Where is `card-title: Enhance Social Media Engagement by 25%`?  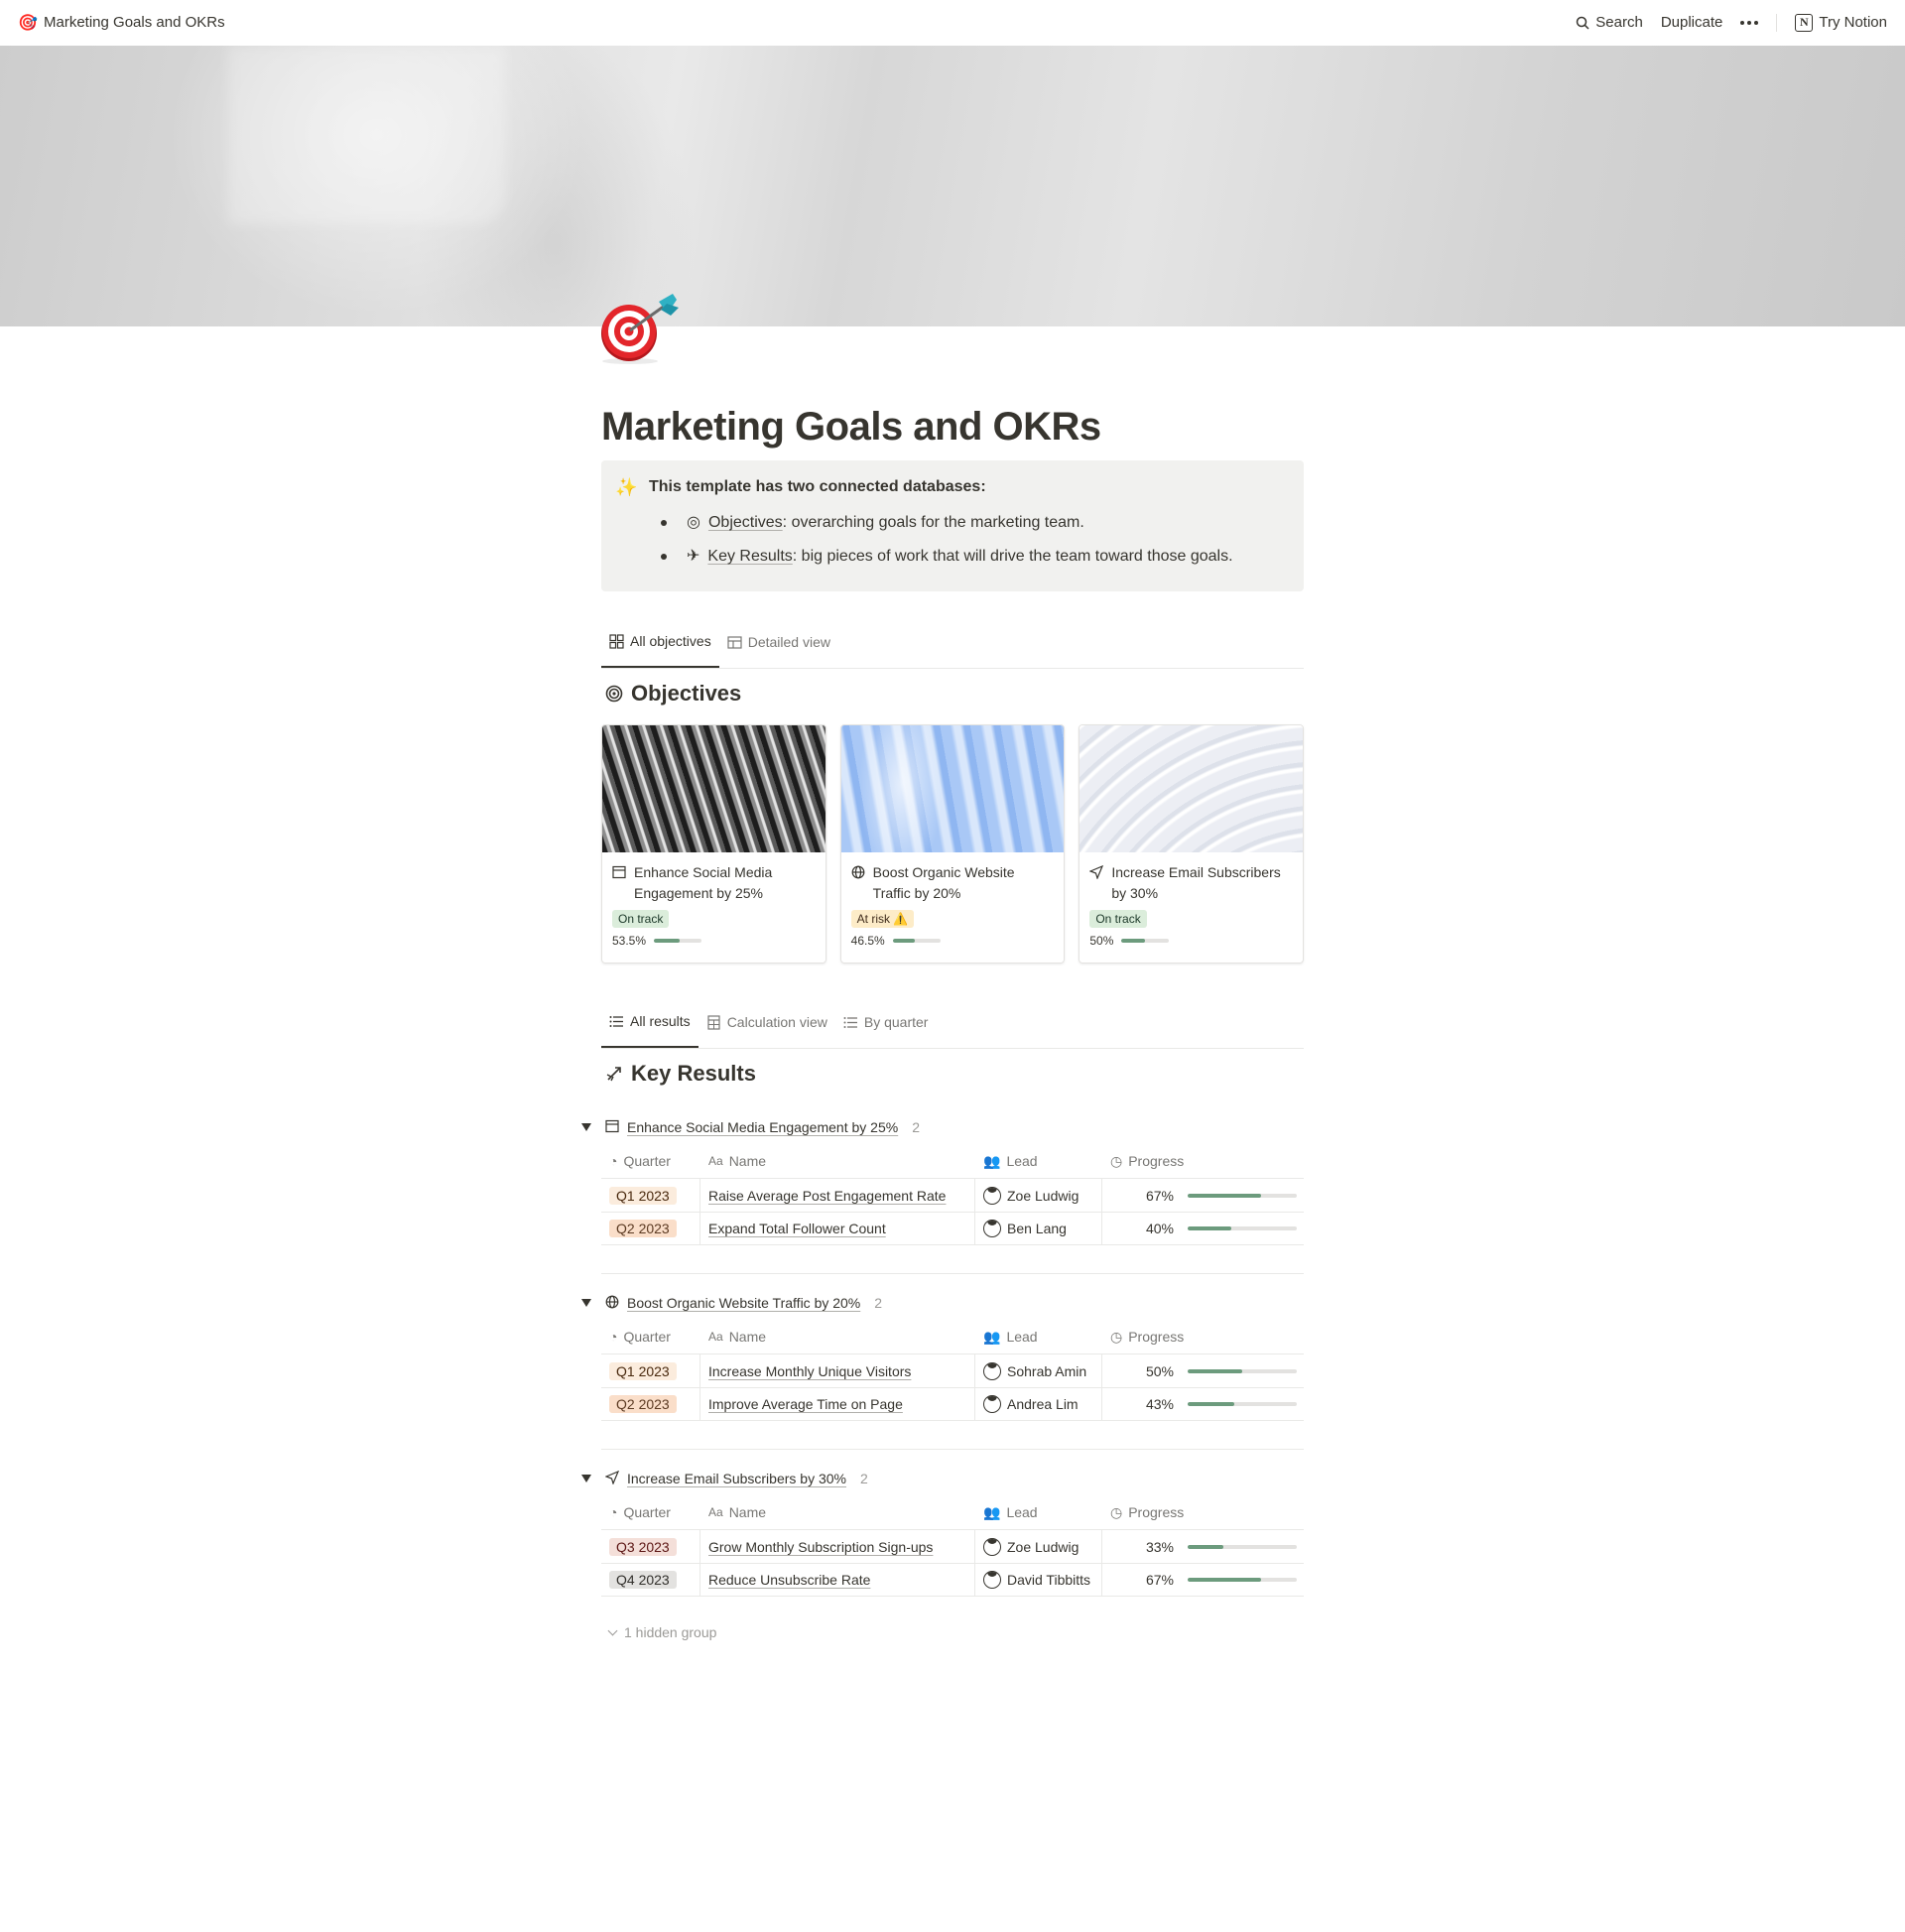 card-title: Enhance Social Media Engagement by 25% is located at coordinates (703, 883).